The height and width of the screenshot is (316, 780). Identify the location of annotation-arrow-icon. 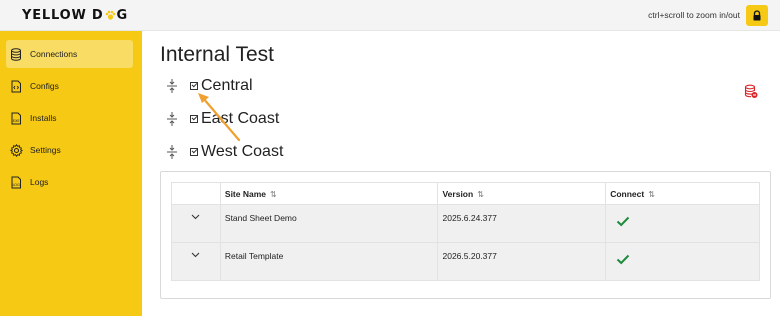
(219, 117).